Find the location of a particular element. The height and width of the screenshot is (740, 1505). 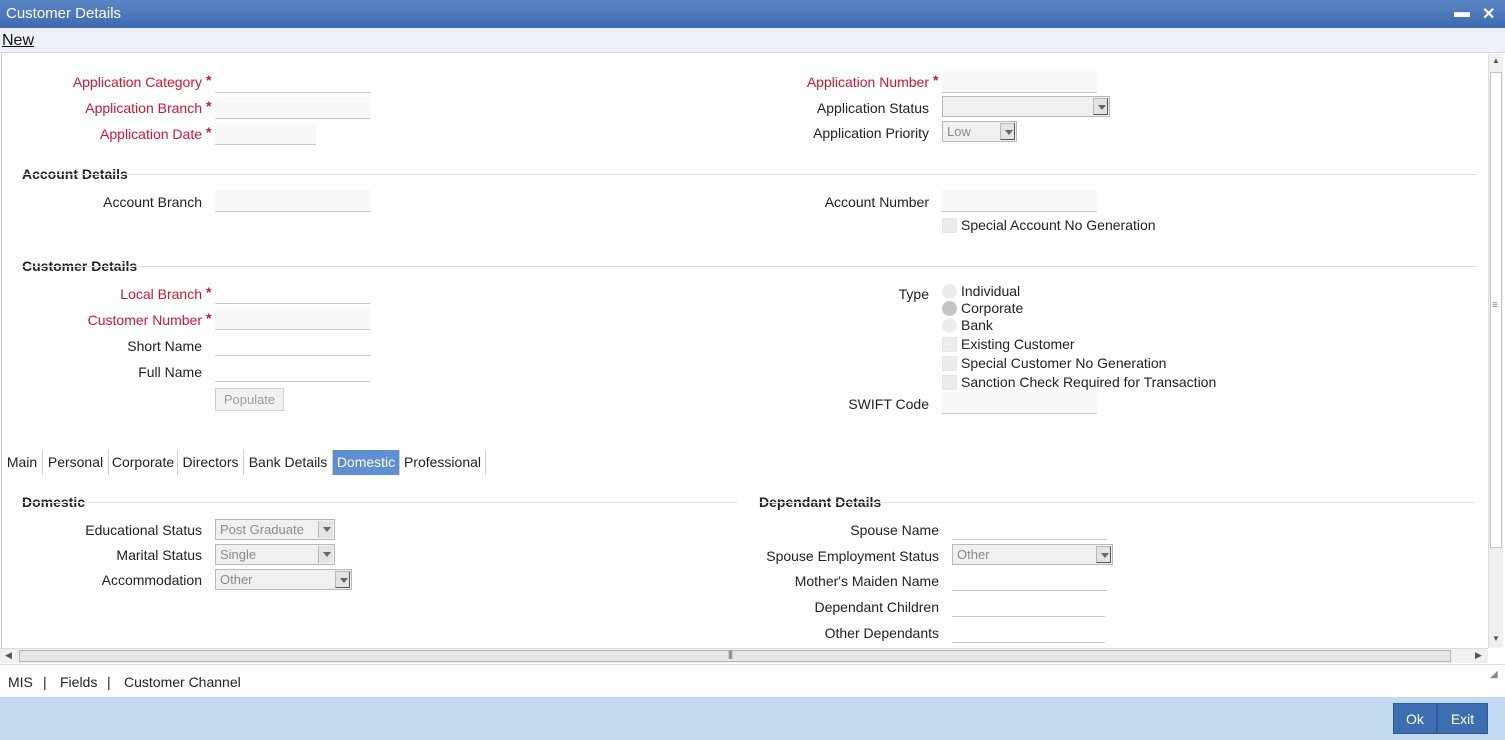

tab-professional: Professional is located at coordinates (443, 462).